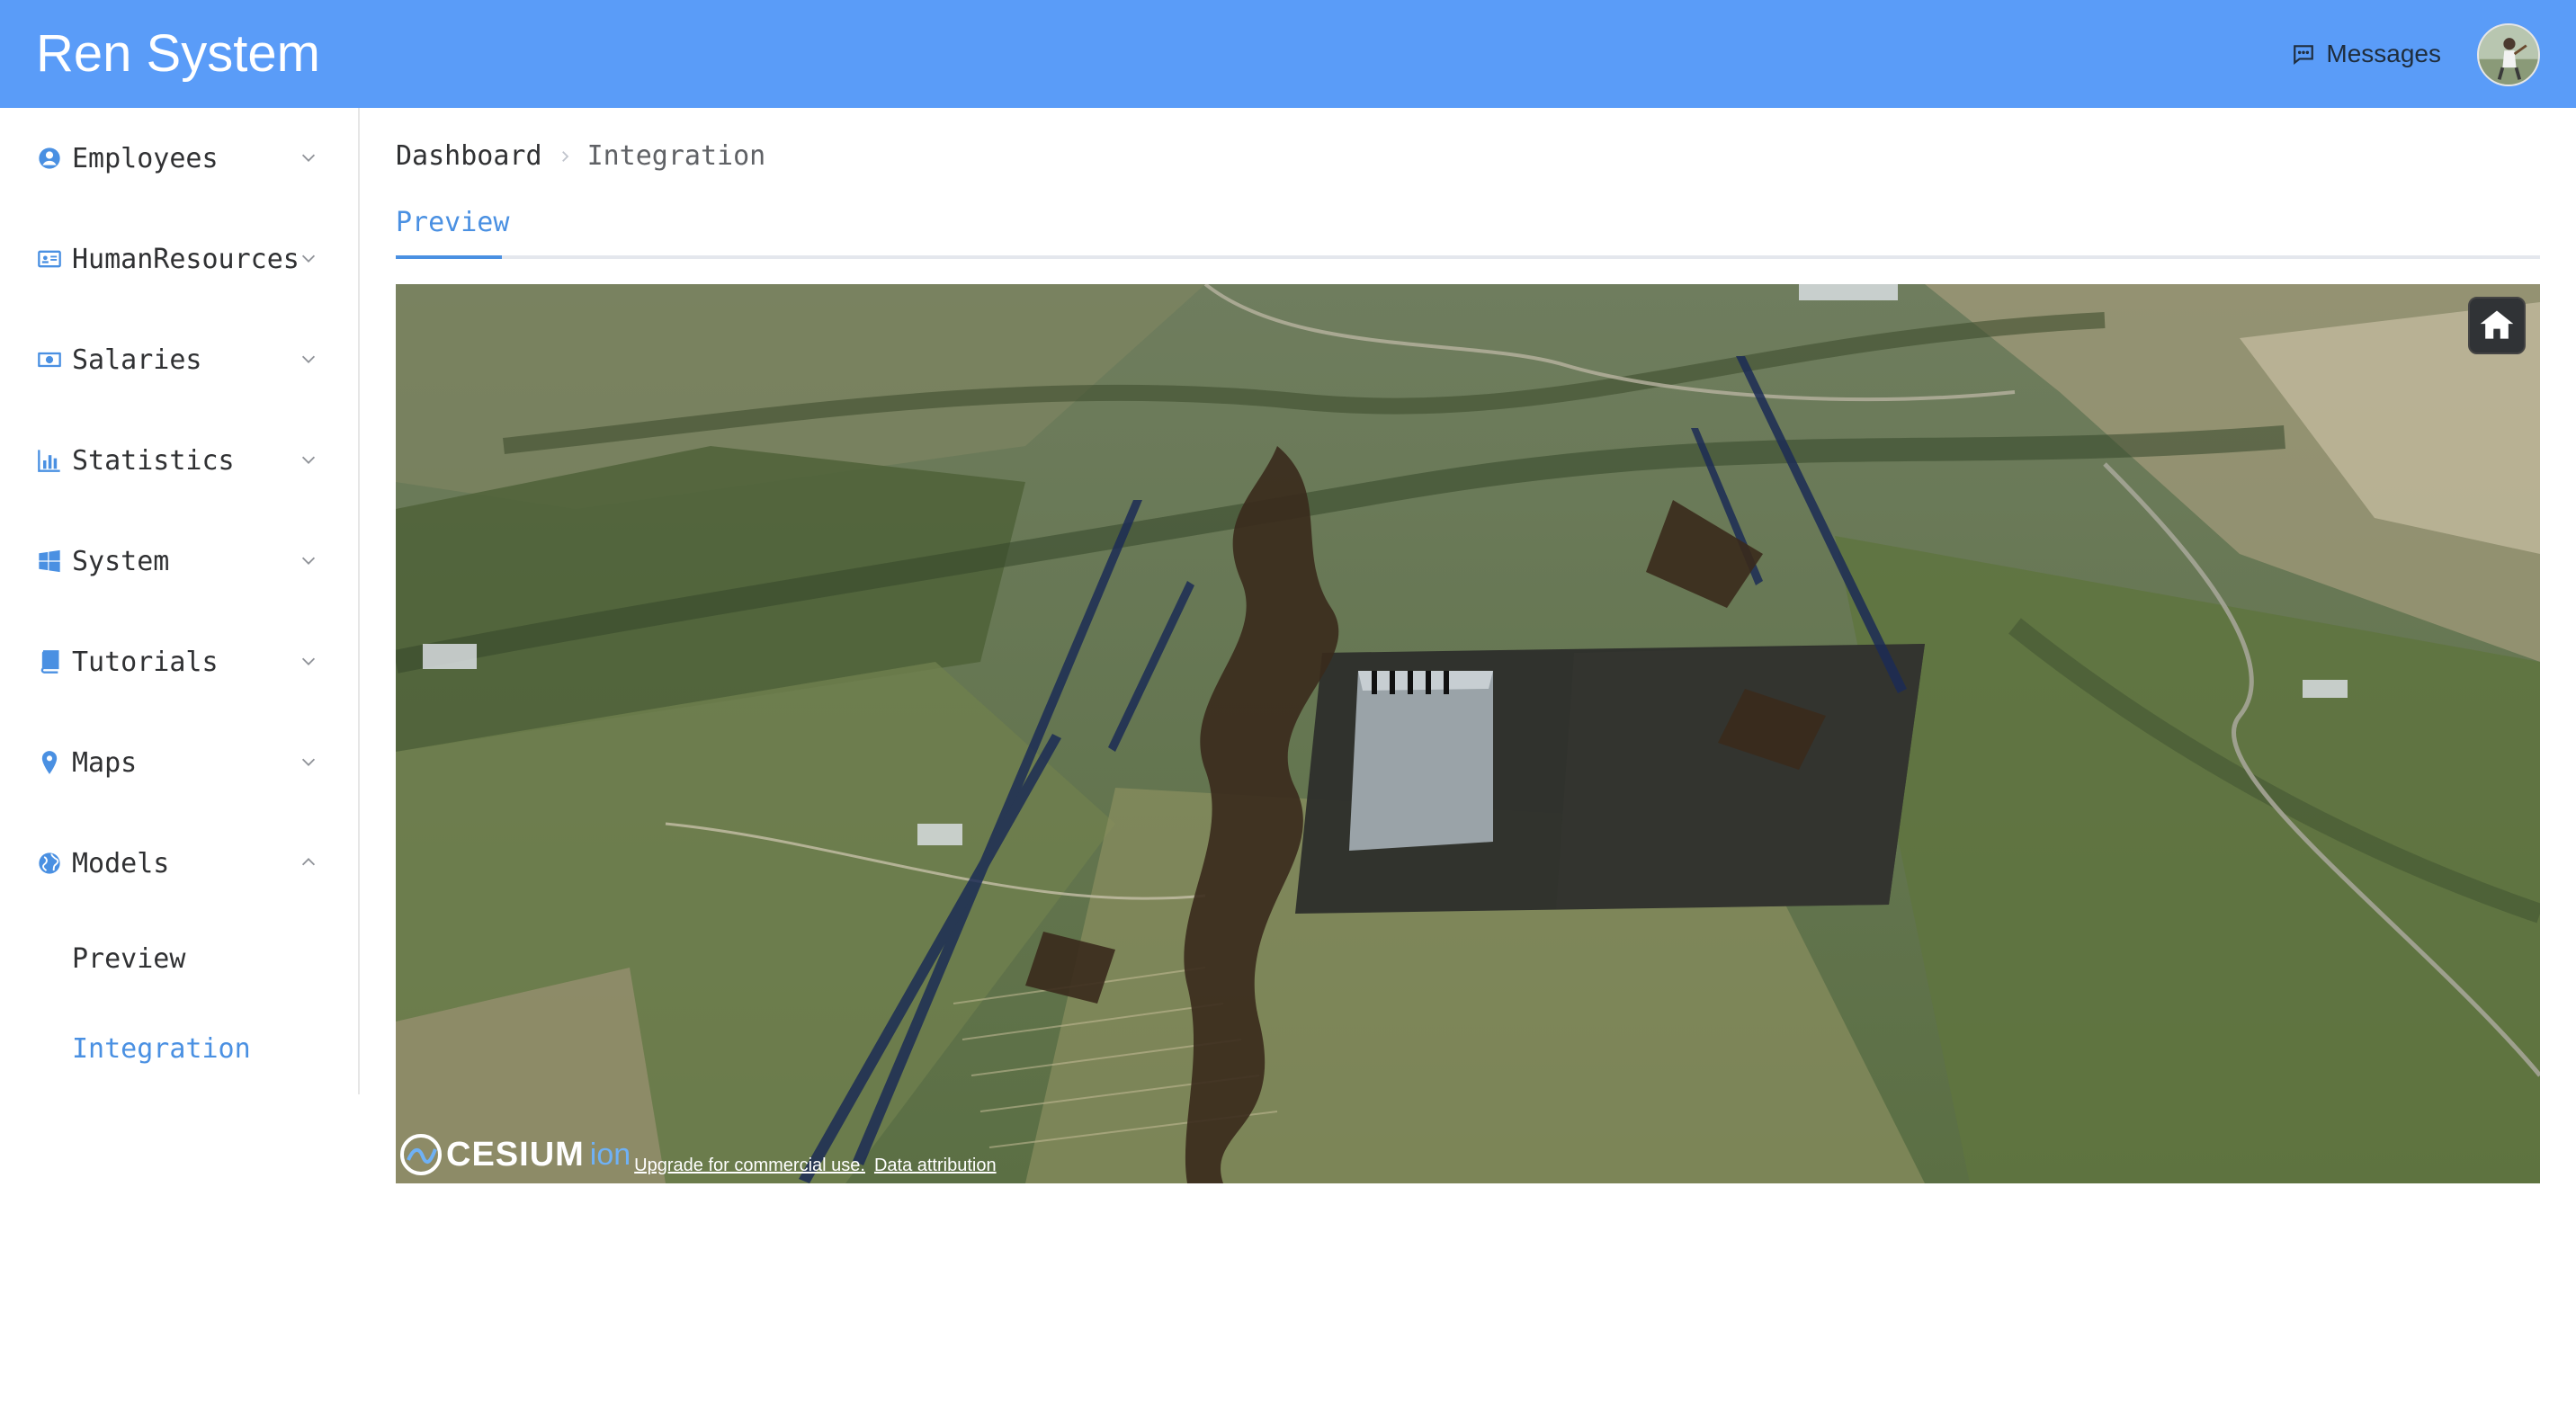 Image resolution: width=2576 pixels, height=1419 pixels. What do you see at coordinates (49, 762) in the screenshot?
I see `location-pin-icon` at bounding box center [49, 762].